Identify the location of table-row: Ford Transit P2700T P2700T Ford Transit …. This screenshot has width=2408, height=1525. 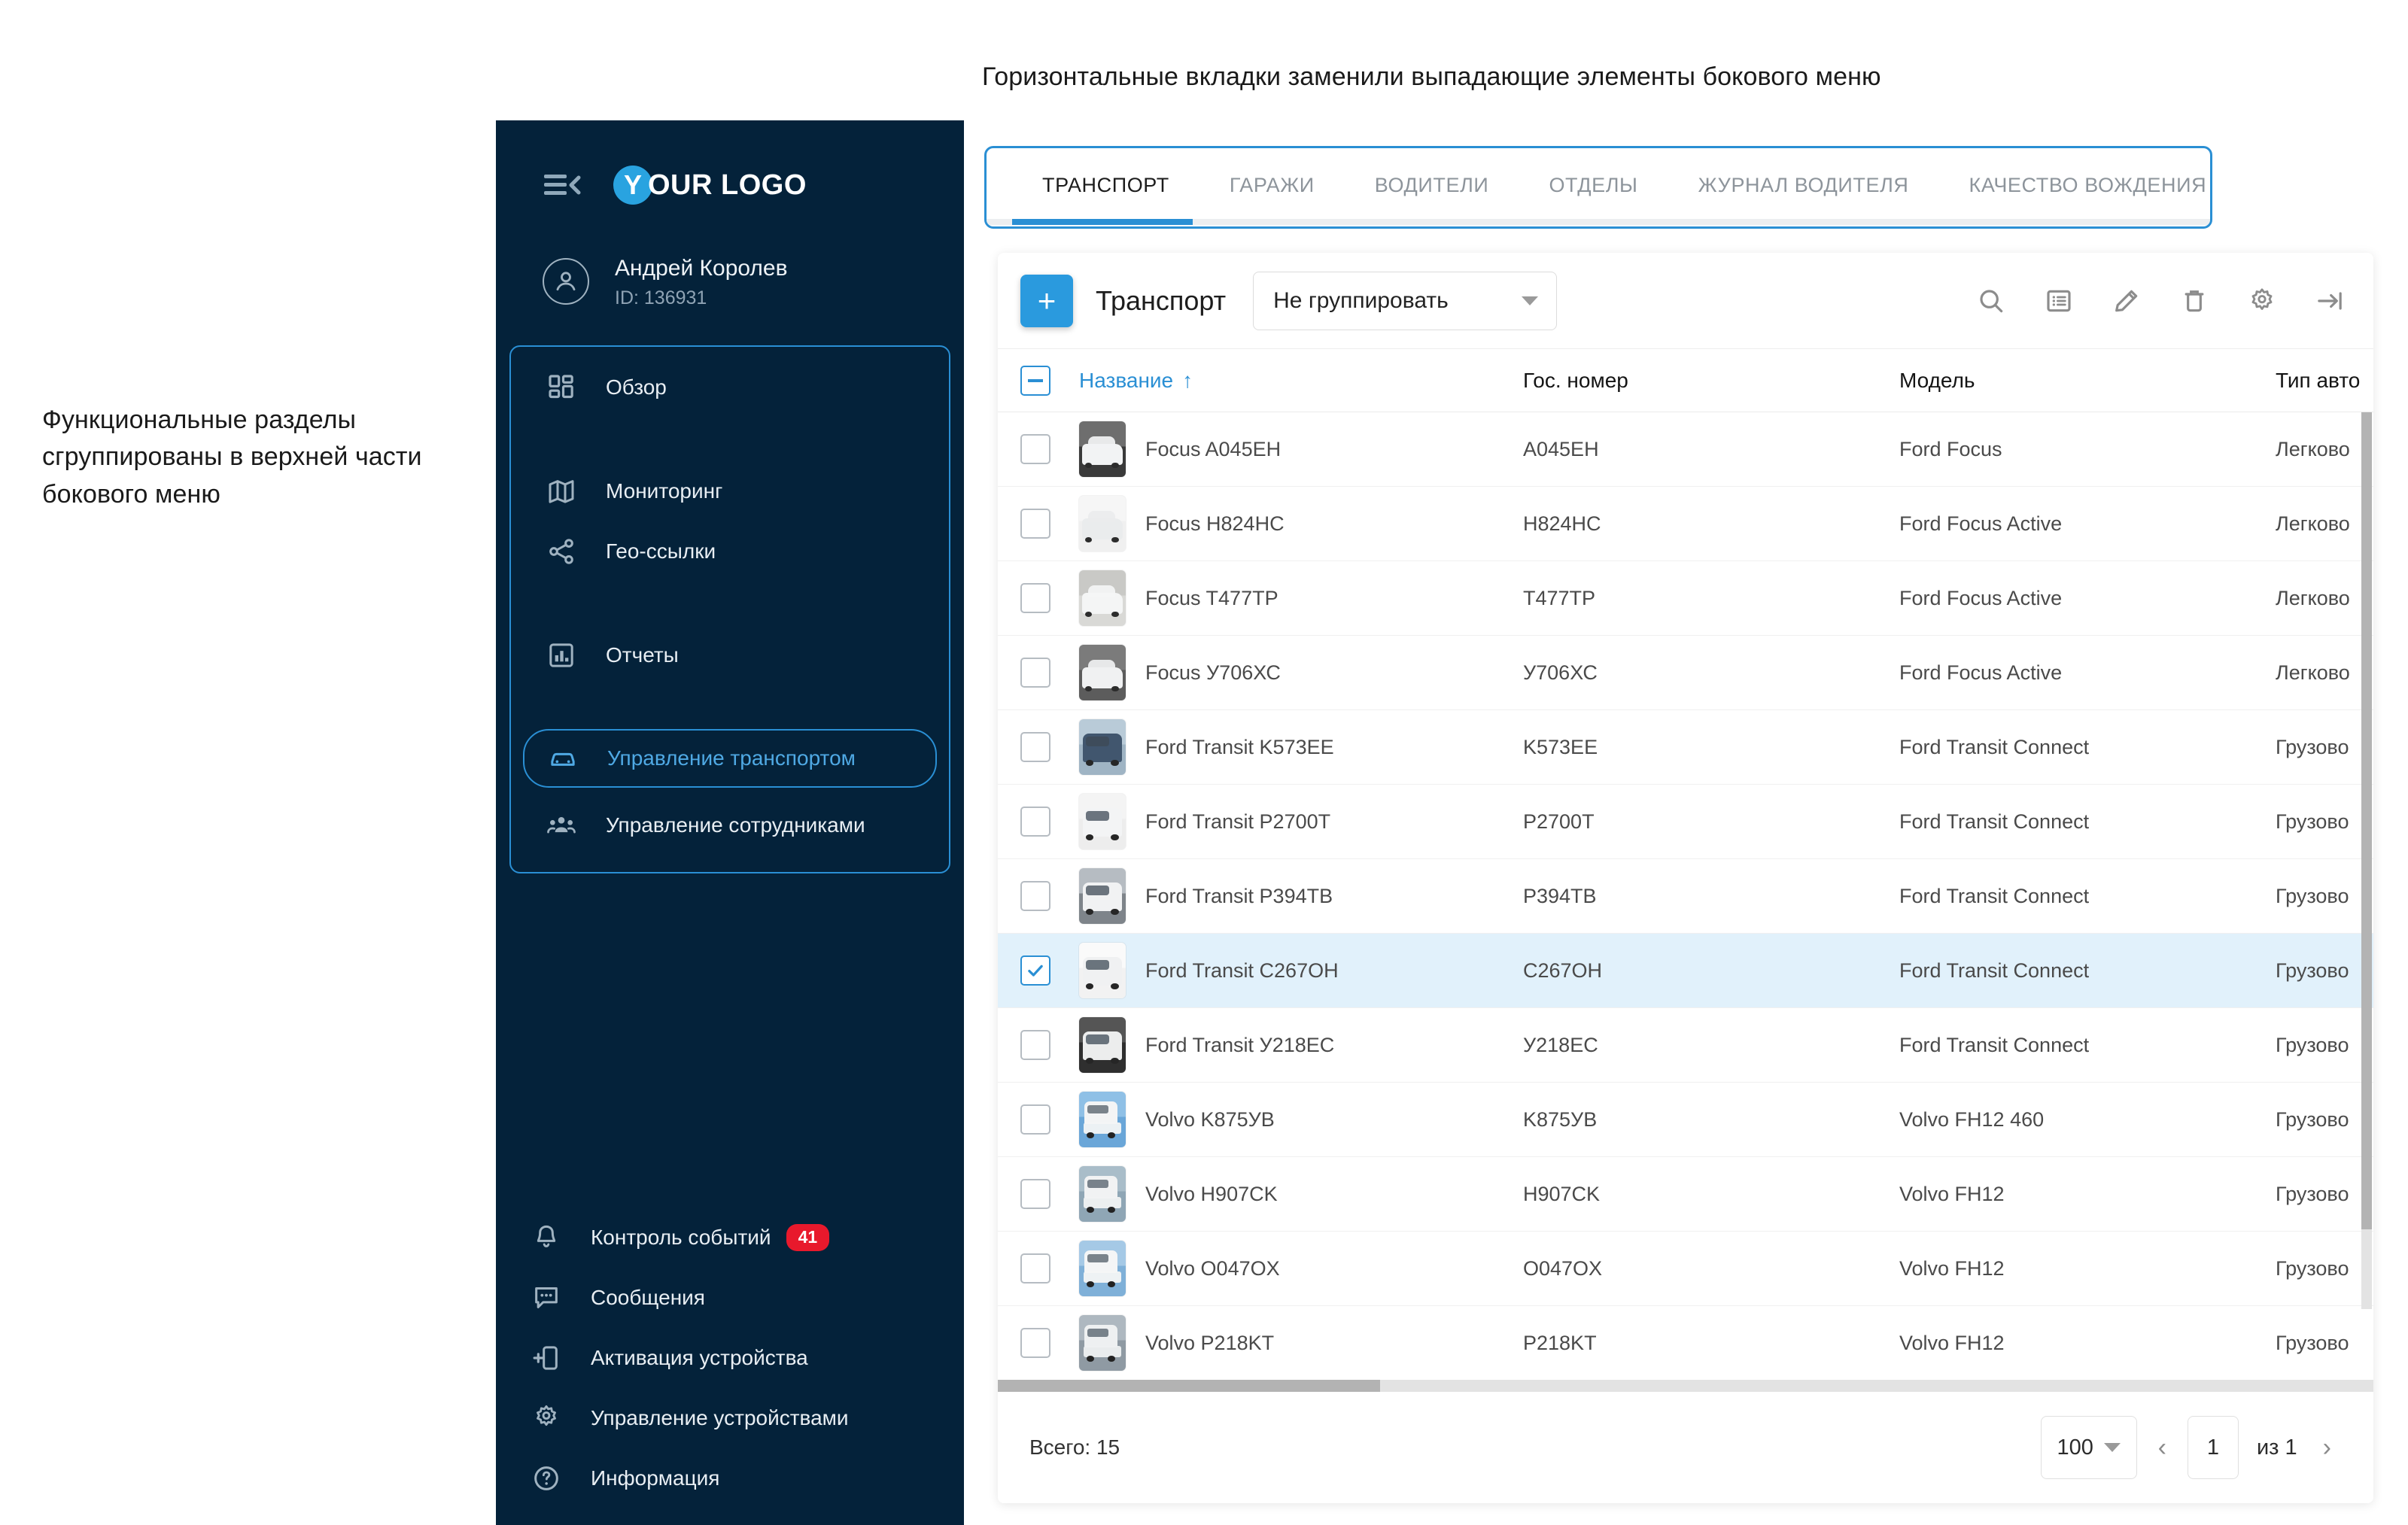
(1685, 822).